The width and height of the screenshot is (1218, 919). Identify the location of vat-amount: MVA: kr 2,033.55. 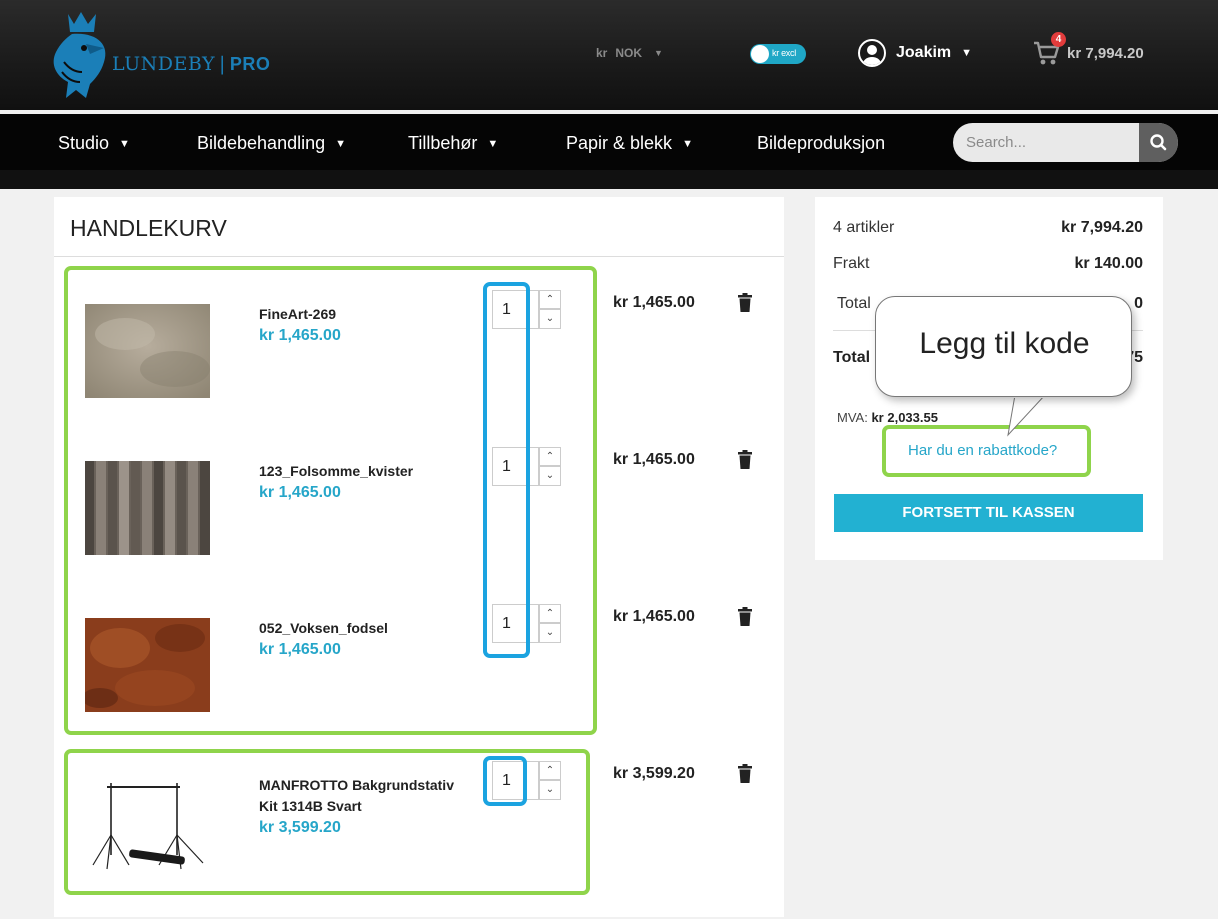
(887, 417).